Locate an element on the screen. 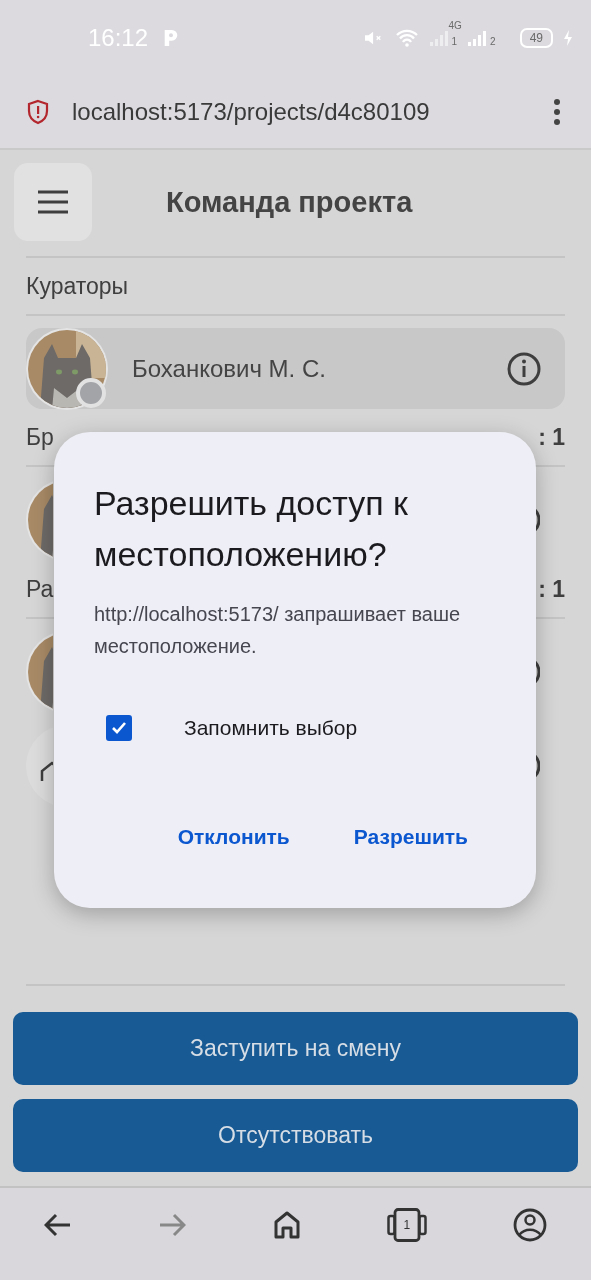 The width and height of the screenshot is (591, 1280). info-icon is located at coordinates (524, 368).